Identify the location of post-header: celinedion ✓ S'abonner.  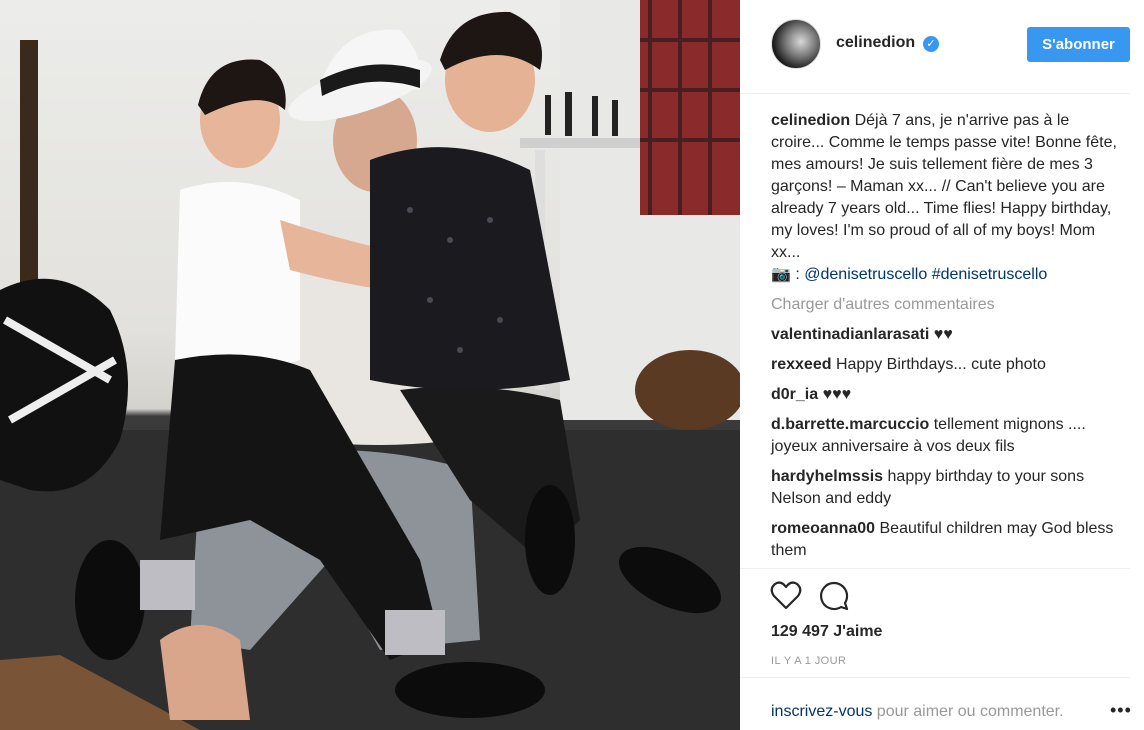
(935, 47).